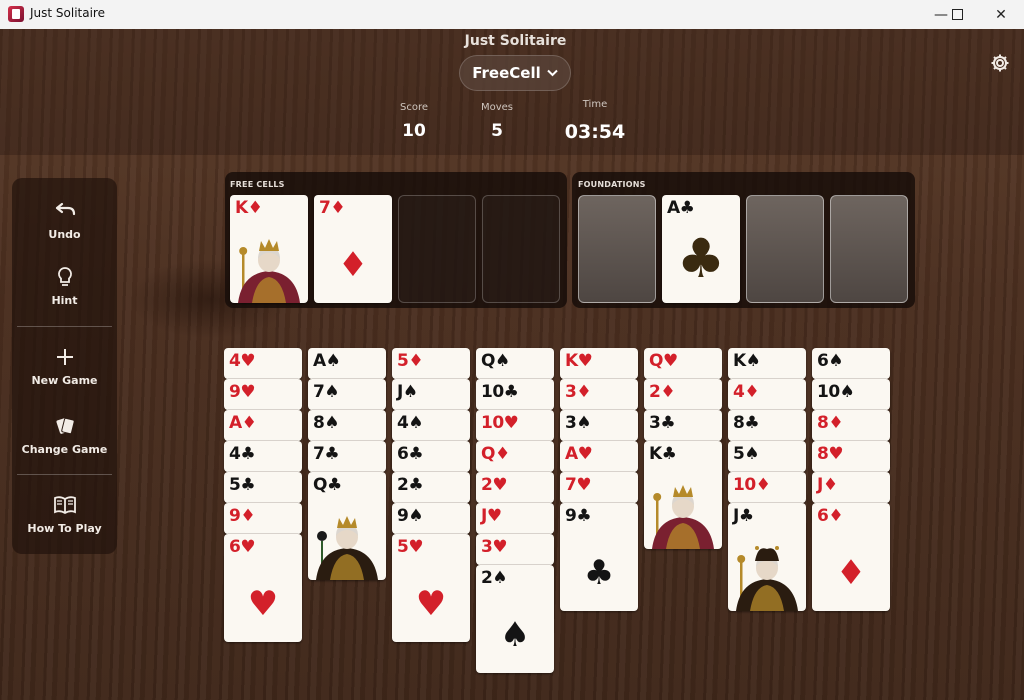  What do you see at coordinates (579, 361) in the screenshot?
I see `card-rank-suit: K♥` at bounding box center [579, 361].